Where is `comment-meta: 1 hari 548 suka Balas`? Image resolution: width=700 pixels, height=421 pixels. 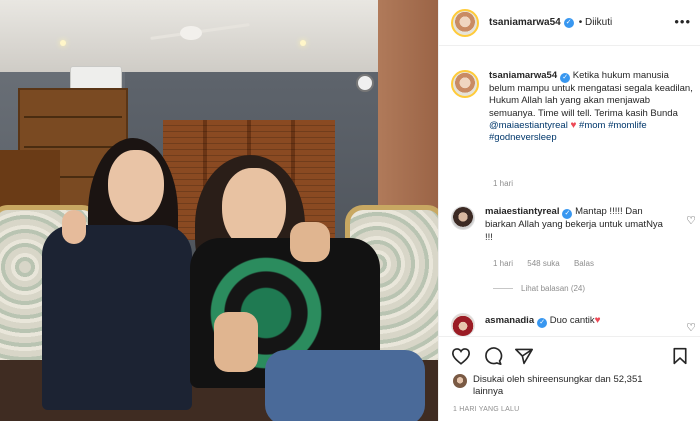
comment-meta: 1 hari 548 suka Balas is located at coordinates (549, 263).